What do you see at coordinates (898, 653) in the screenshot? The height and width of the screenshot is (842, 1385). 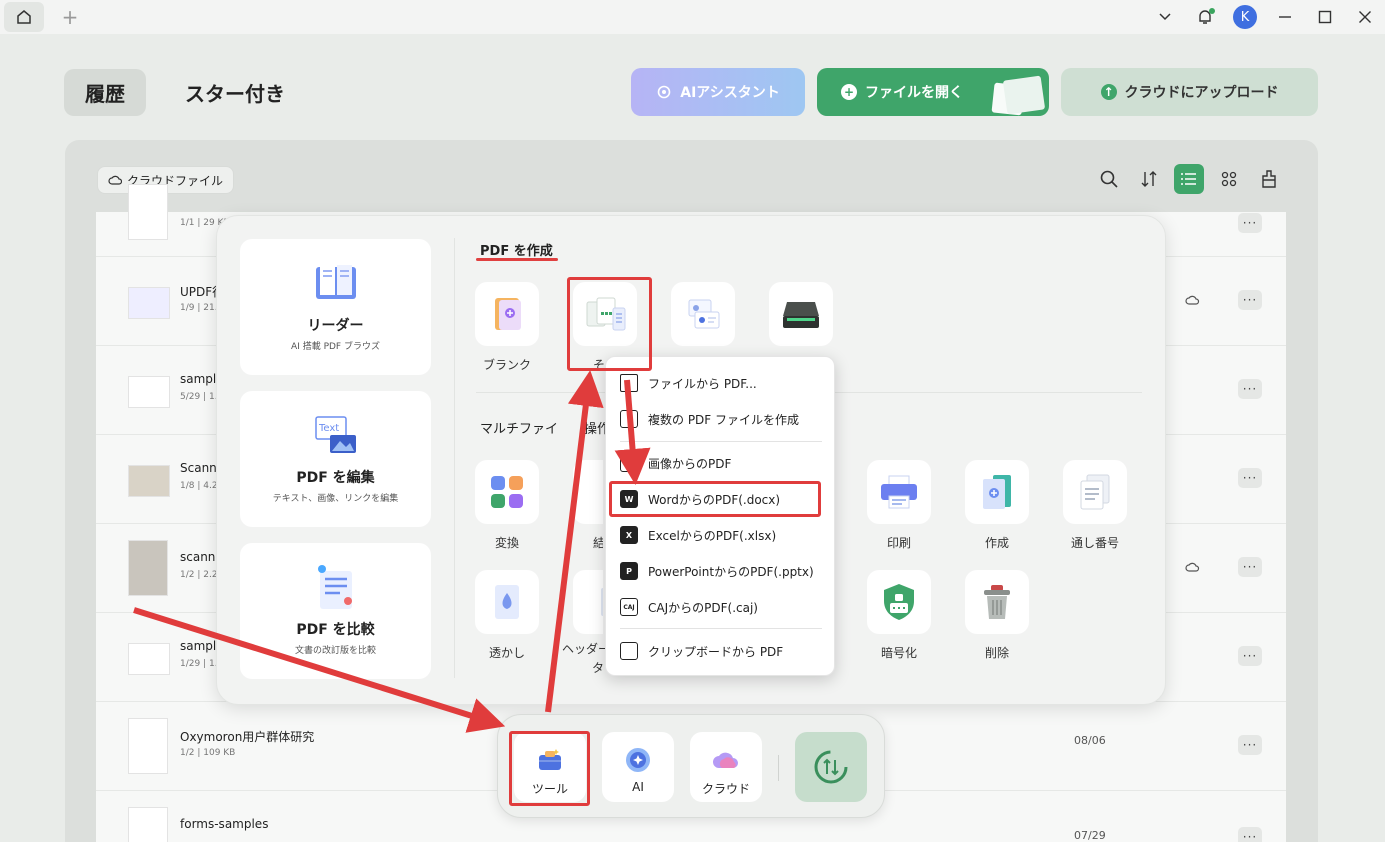 I see `encrypt-label: 暗号化` at bounding box center [898, 653].